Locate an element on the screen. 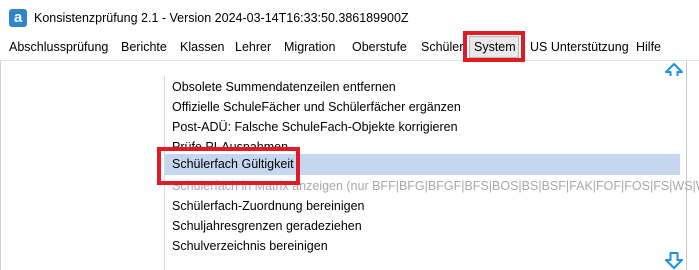 The image size is (699, 270). content-right-border is located at coordinates (686, 165).